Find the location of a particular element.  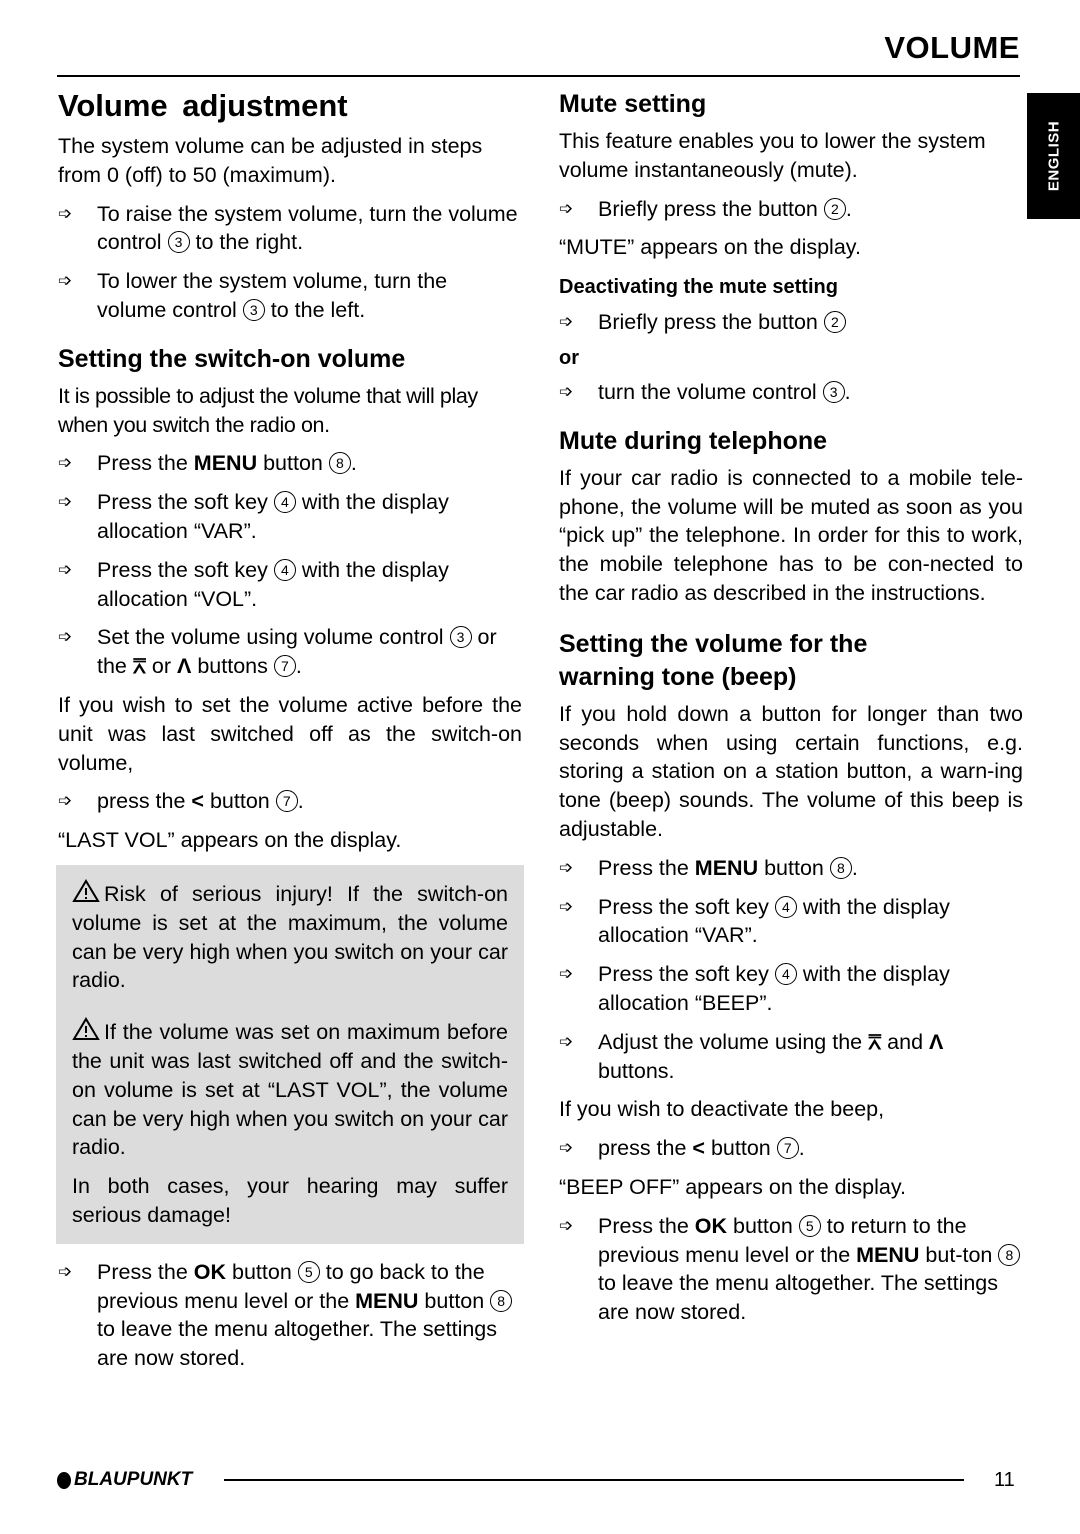

brand-logo: BLAUPUNKT is located at coordinates (124, 1480).